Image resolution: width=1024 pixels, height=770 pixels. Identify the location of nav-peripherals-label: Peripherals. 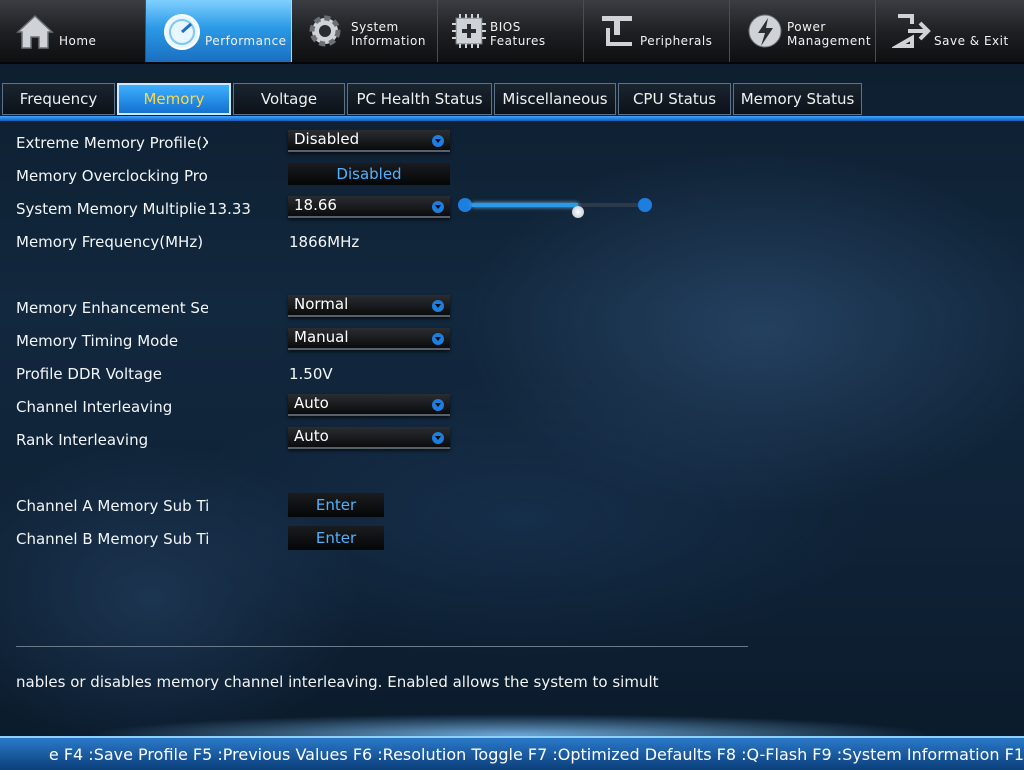
(676, 41).